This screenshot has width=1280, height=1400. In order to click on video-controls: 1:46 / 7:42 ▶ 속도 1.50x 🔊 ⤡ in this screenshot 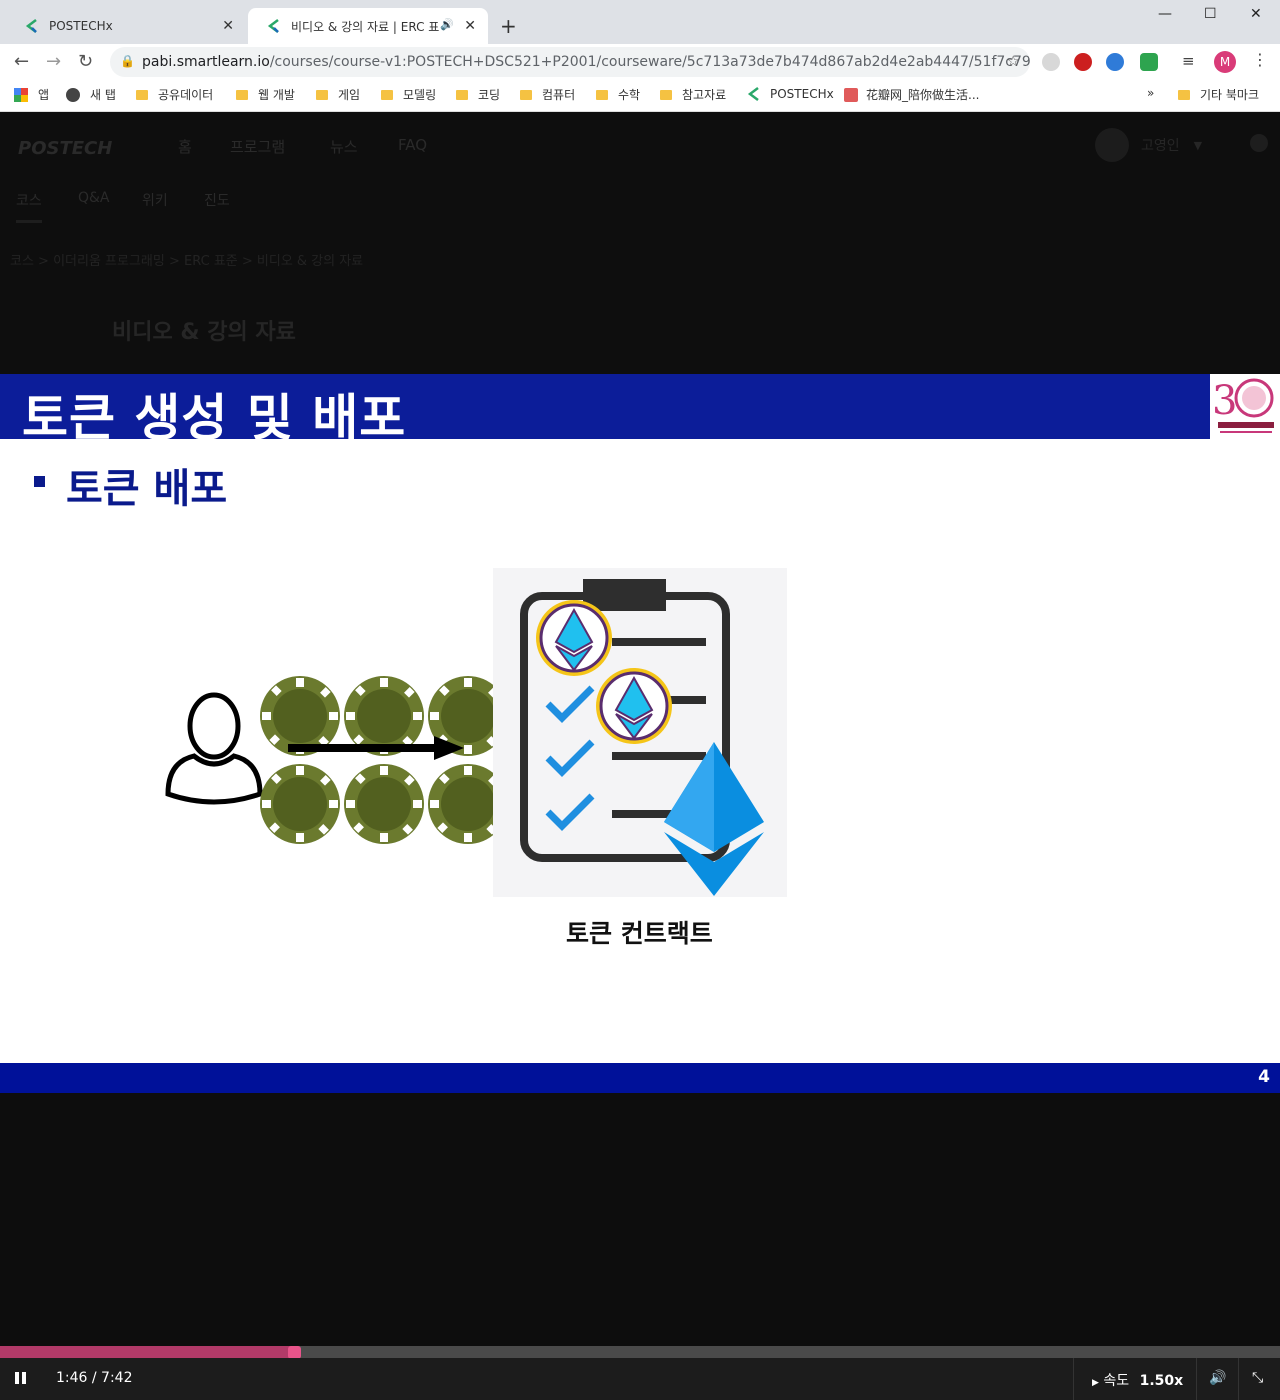, I will do `click(640, 1379)`.